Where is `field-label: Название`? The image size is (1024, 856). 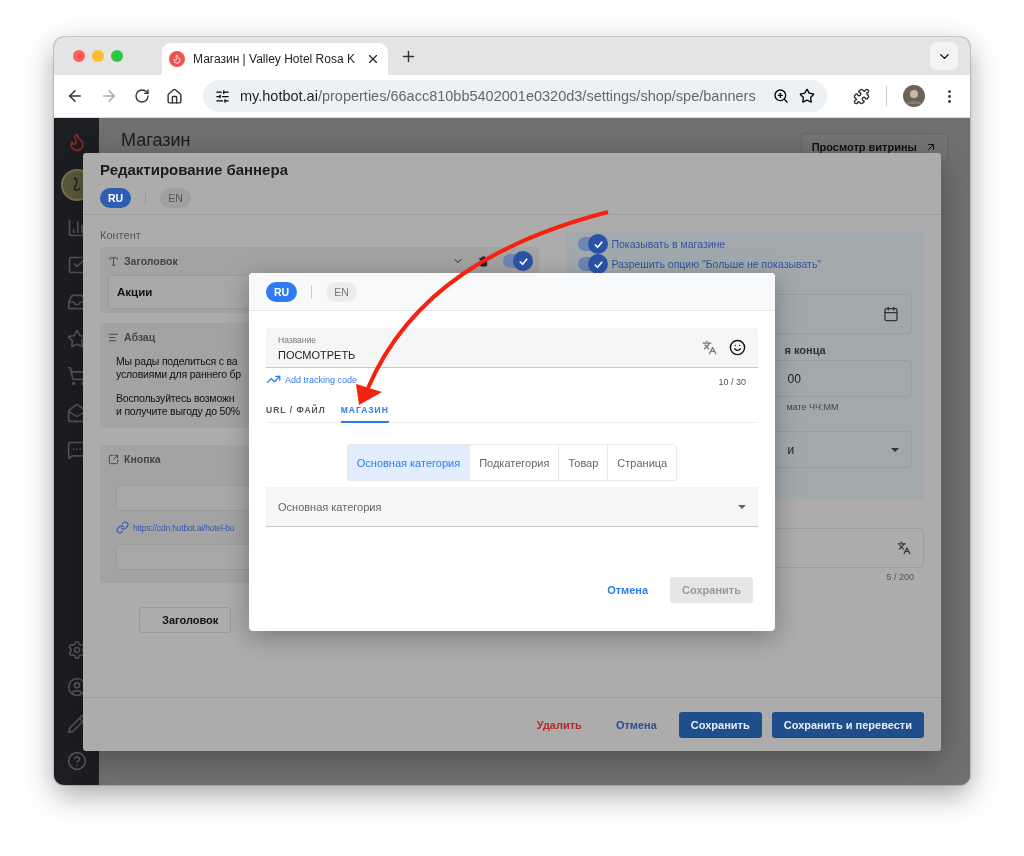 field-label: Название is located at coordinates (297, 339).